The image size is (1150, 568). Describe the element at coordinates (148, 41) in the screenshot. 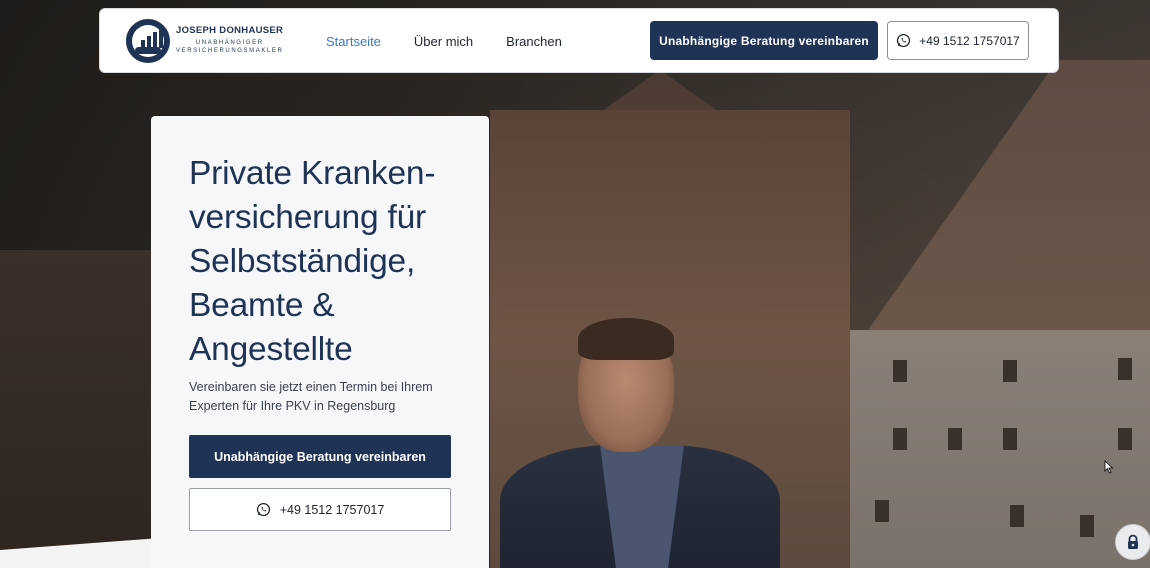

I see `logo-icon` at that location.